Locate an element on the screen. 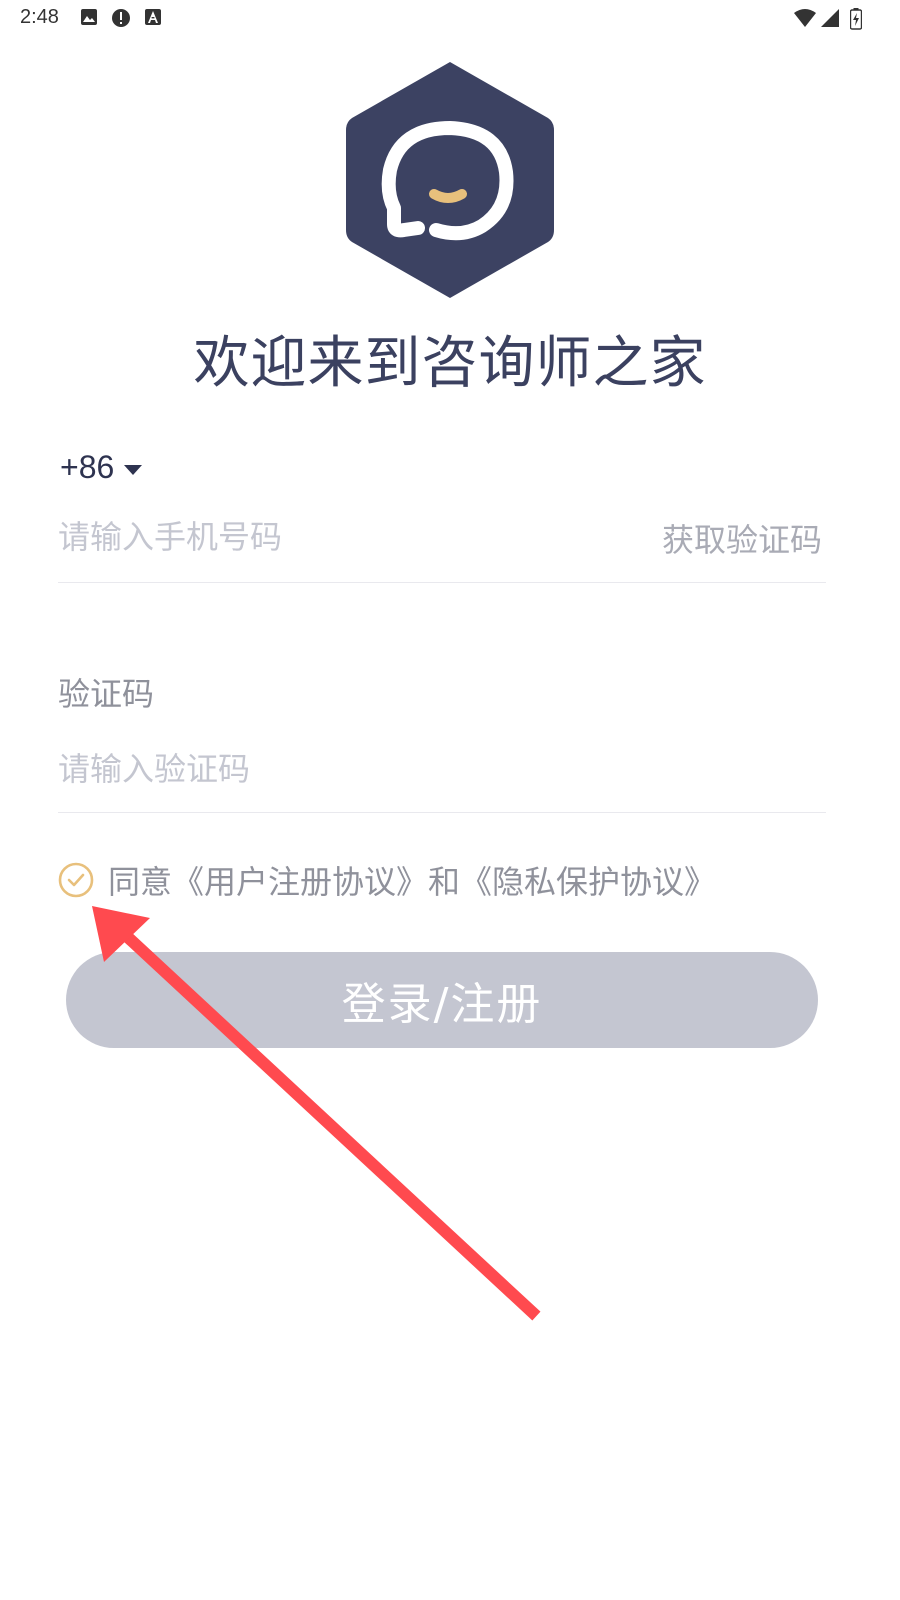  chat-bubble-hexagon-logo-icon is located at coordinates (450, 180).